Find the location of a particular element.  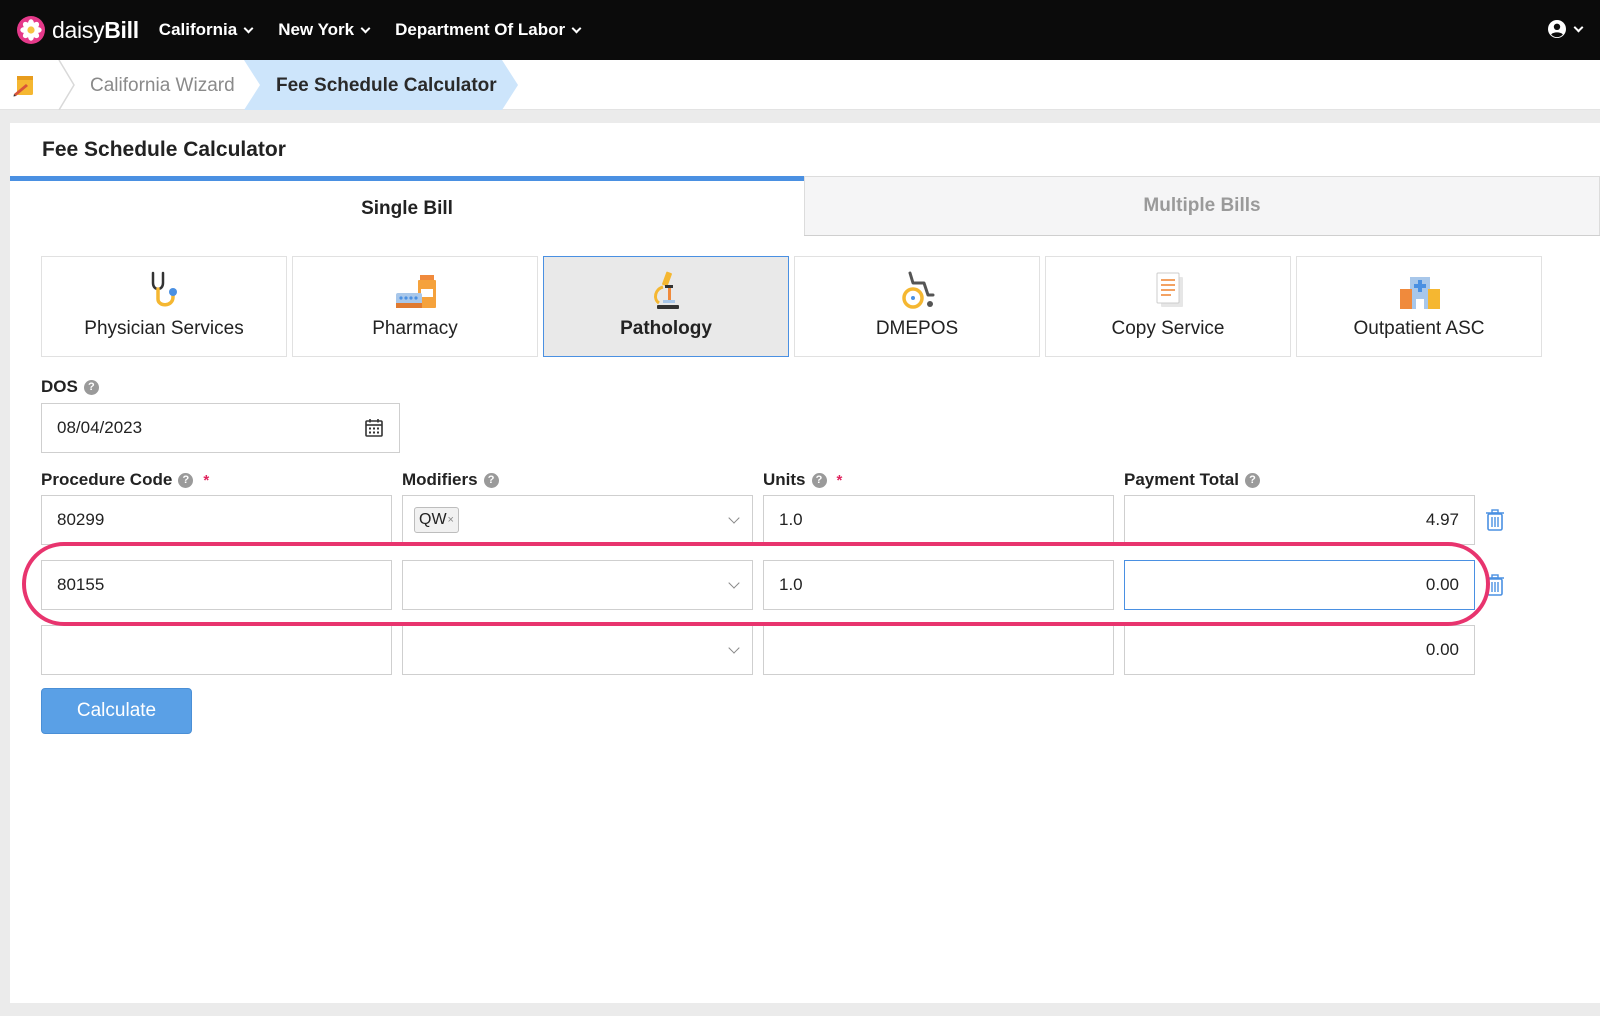

category-label: Copy Service is located at coordinates (1168, 328).